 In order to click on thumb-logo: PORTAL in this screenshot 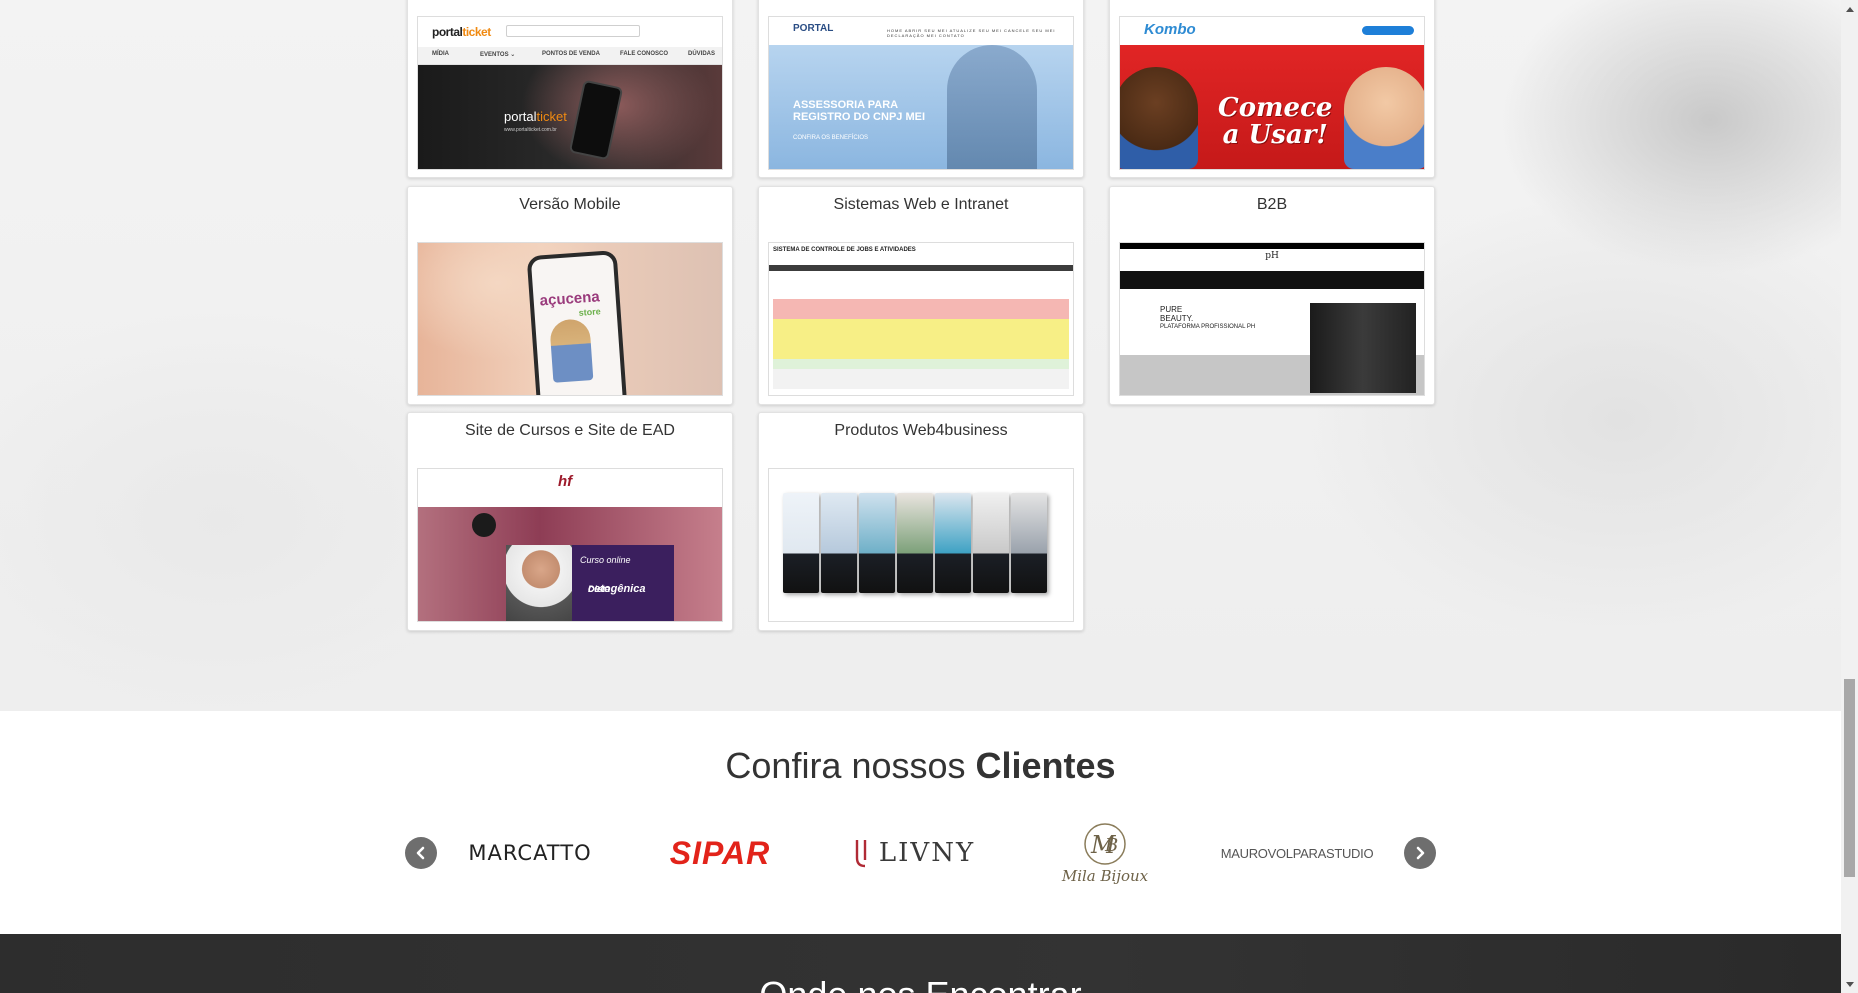, I will do `click(813, 28)`.